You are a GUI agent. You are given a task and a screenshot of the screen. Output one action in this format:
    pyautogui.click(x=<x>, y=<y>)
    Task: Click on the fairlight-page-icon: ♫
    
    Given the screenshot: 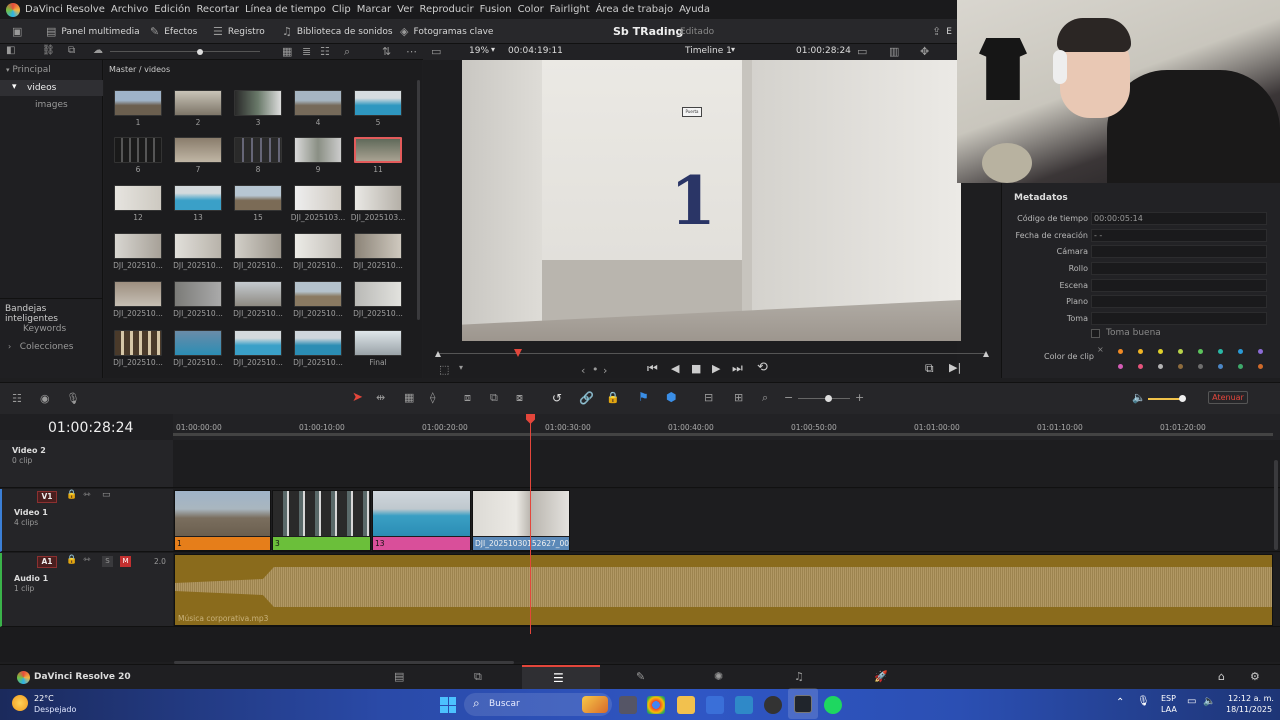 What is the action you would take?
    pyautogui.click(x=799, y=676)
    